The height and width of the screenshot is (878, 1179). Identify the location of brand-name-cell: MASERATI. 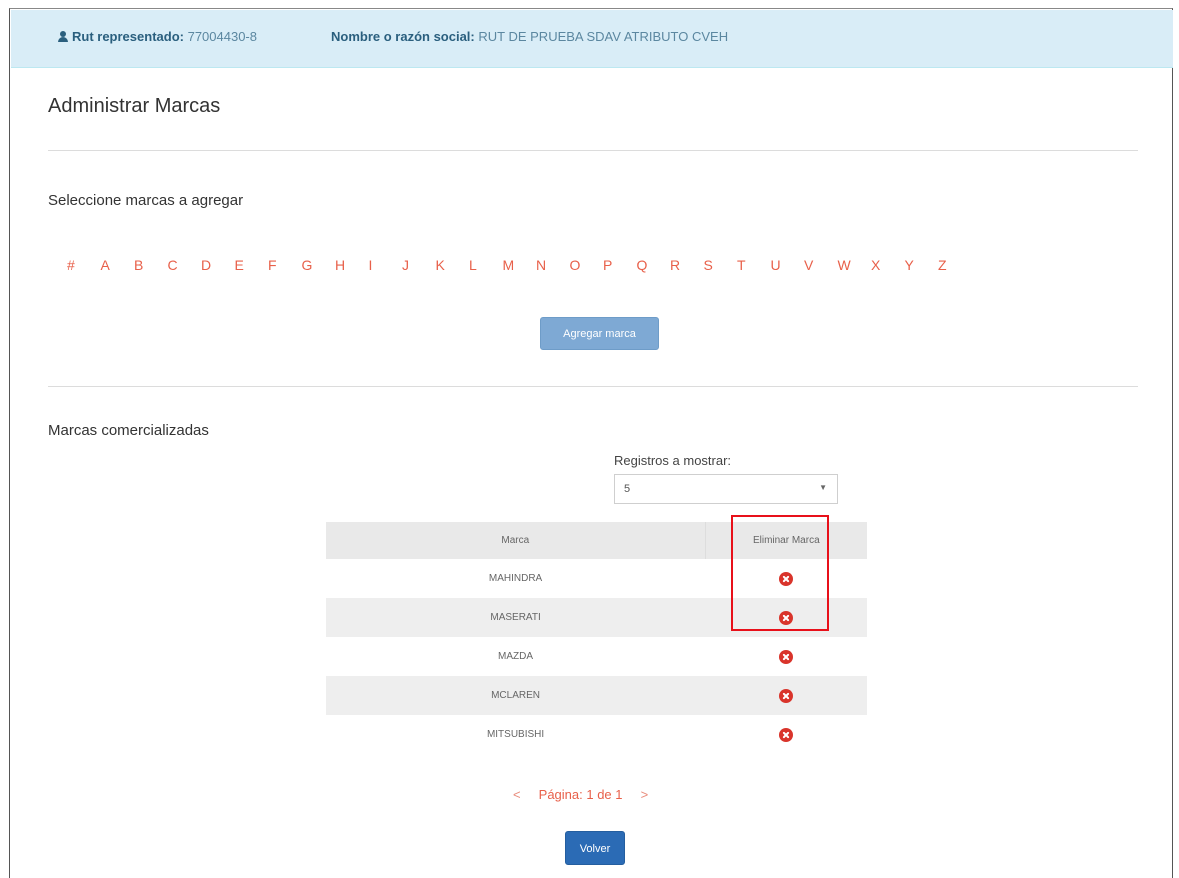
(516, 617).